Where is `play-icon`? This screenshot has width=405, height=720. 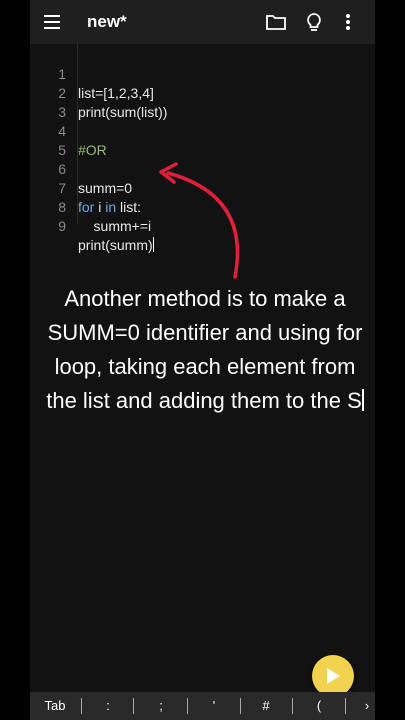
play-icon is located at coordinates (333, 676).